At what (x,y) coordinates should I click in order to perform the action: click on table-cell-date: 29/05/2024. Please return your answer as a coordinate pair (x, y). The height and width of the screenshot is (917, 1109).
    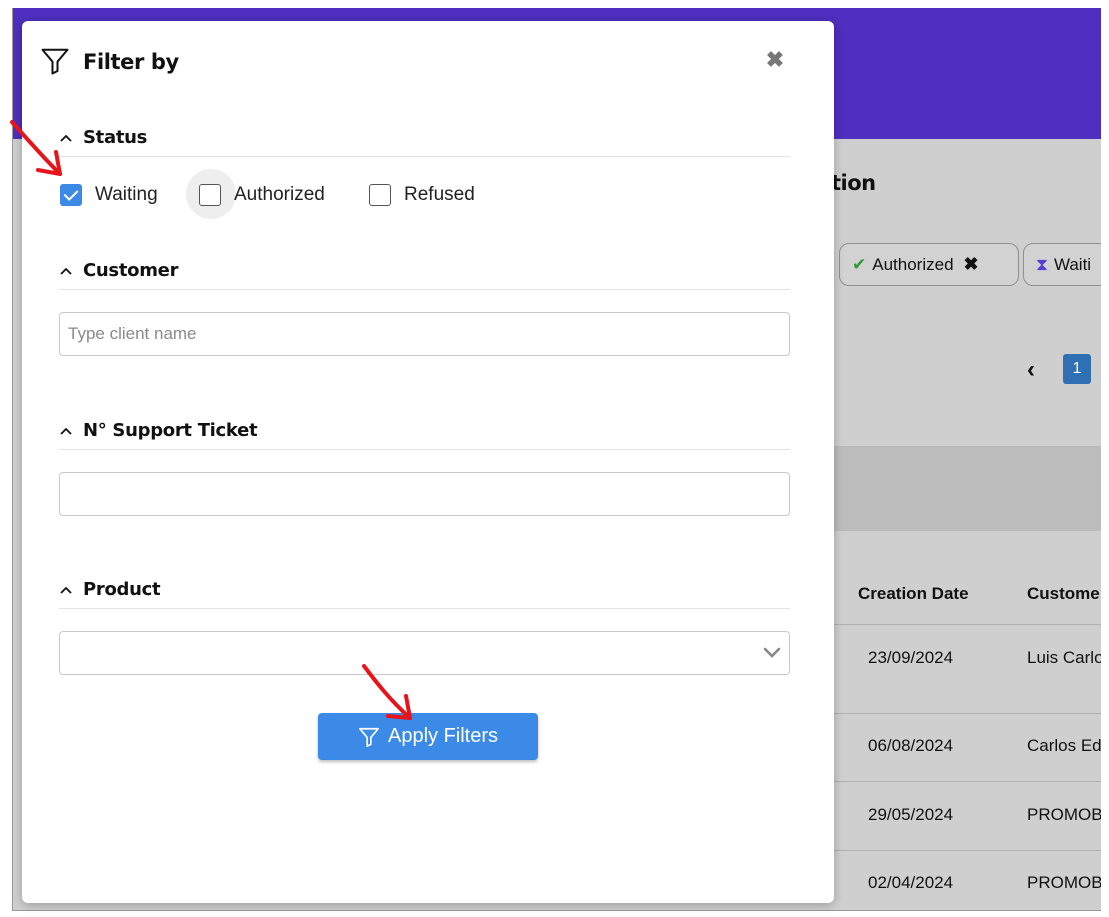
    Looking at the image, I should click on (911, 814).